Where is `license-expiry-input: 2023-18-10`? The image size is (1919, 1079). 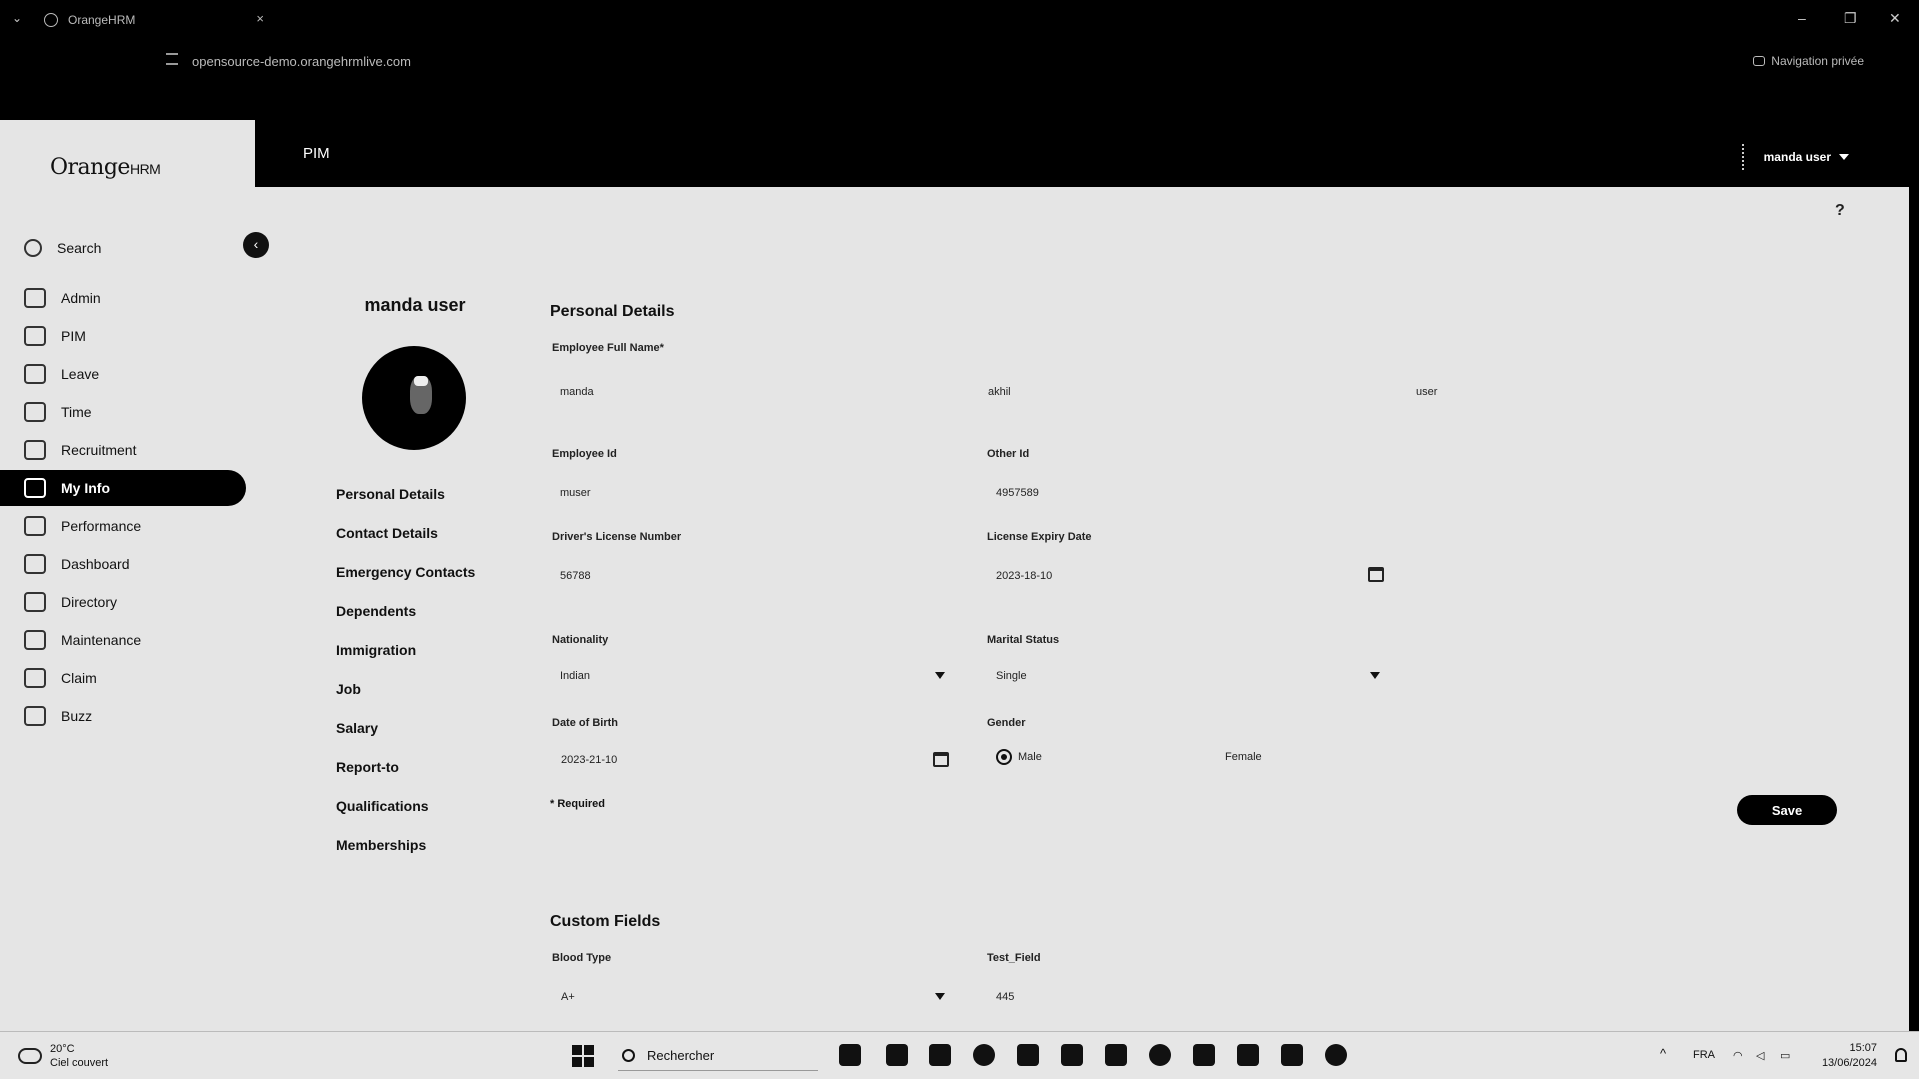
license-expiry-input: 2023-18-10 is located at coordinates (1187, 575).